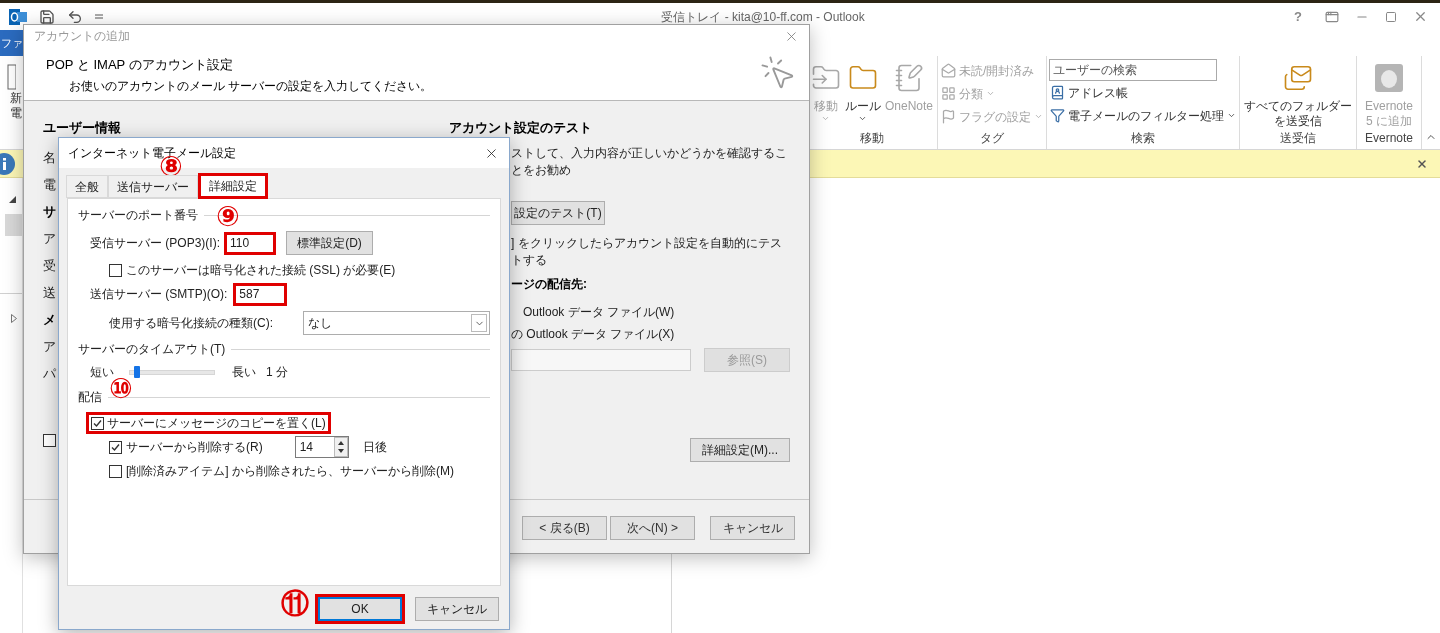 The width and height of the screenshot is (1440, 633). Describe the element at coordinates (1332, 16) in the screenshot. I see `ribbon-display-icon` at that location.